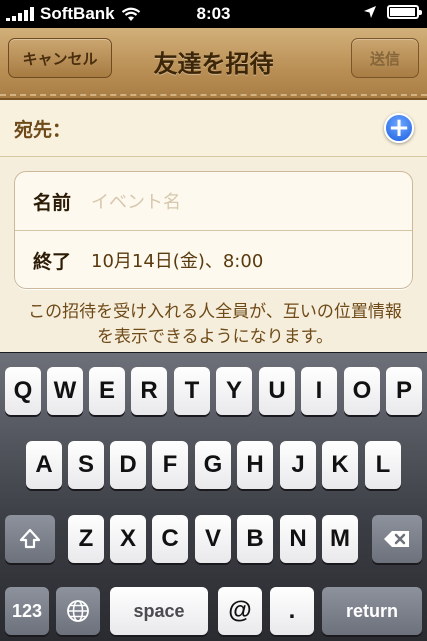 This screenshot has height=641, width=427. I want to click on key-r: R, so click(149, 391).